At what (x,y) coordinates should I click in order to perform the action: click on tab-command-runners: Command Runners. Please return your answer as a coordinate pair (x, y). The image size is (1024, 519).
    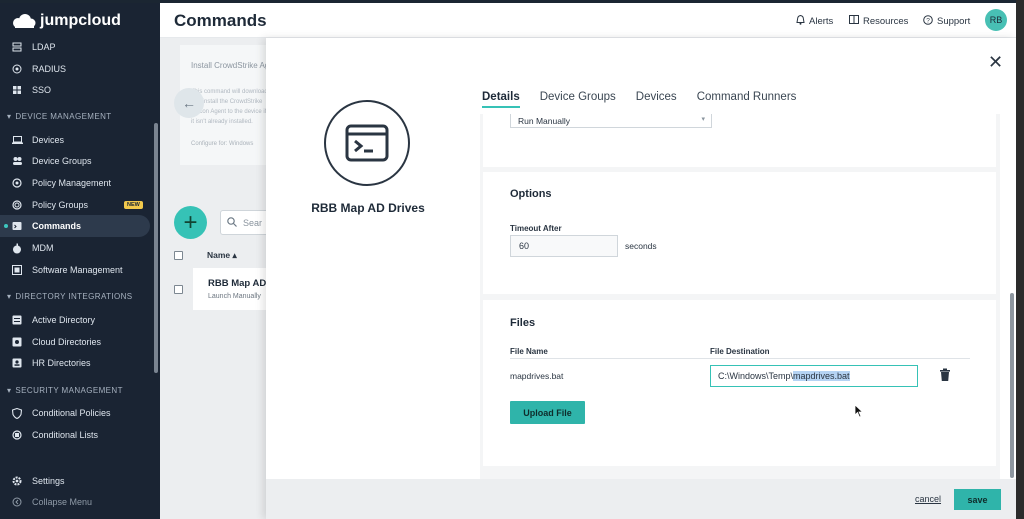
    Looking at the image, I should click on (747, 99).